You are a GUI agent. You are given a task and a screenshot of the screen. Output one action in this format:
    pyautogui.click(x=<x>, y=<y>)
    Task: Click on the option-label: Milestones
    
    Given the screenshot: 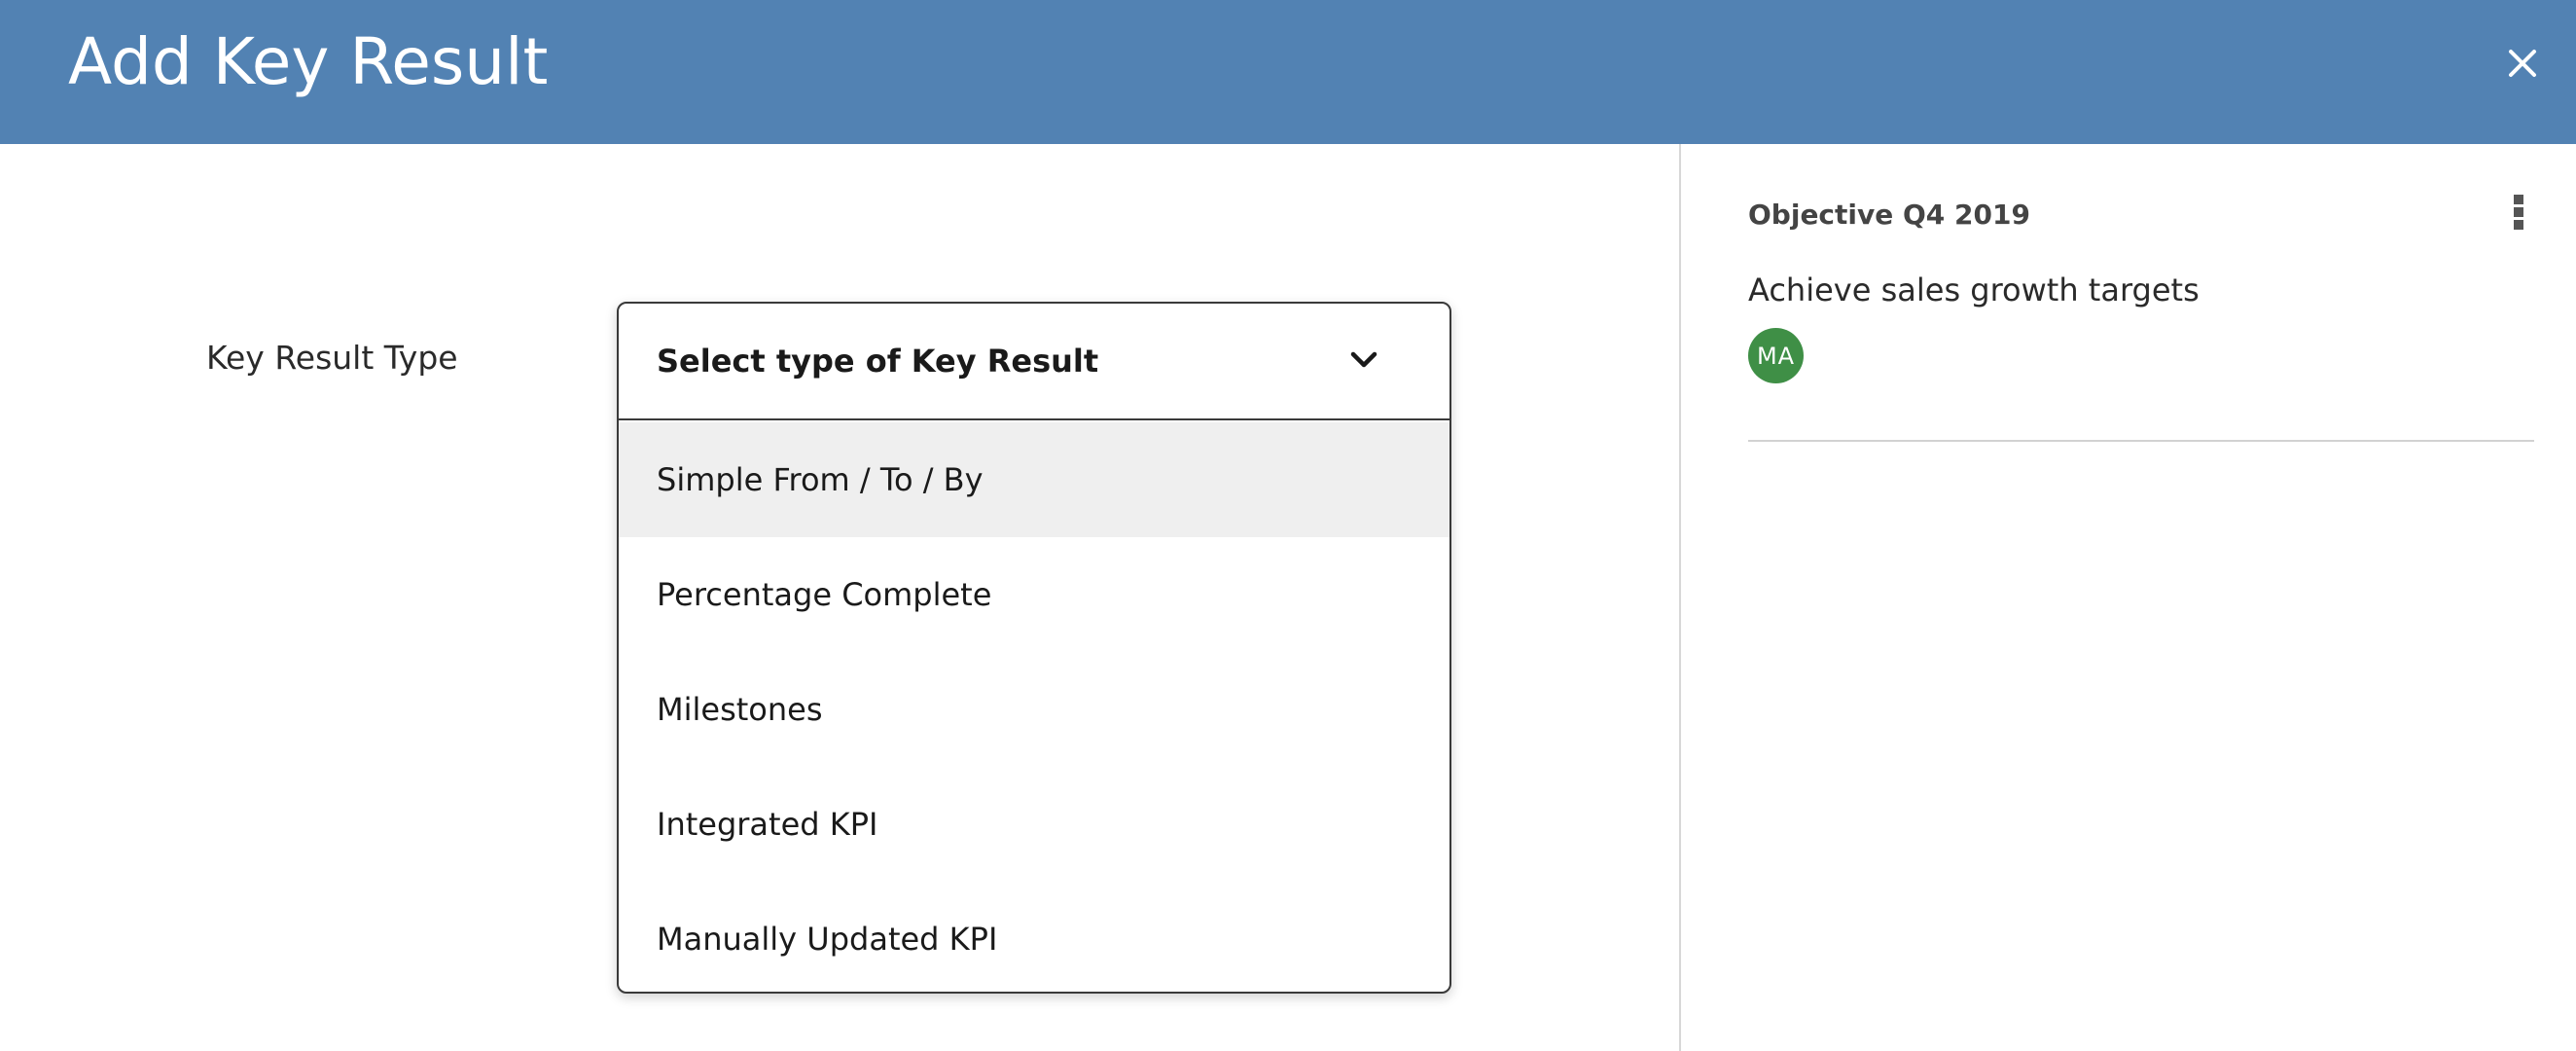 What is the action you would take?
    pyautogui.click(x=740, y=709)
    